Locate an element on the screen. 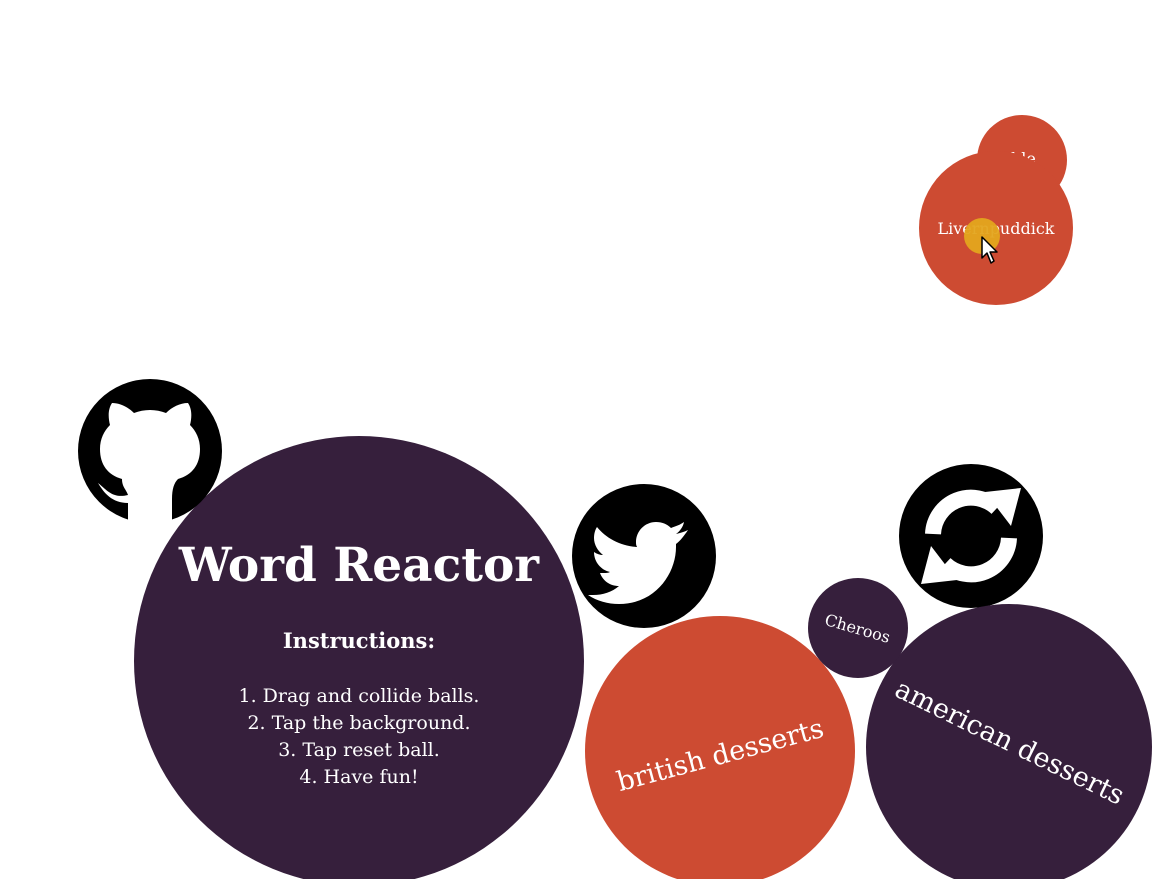  word-ball-american-desserts: american desserts is located at coordinates (1009, 741).